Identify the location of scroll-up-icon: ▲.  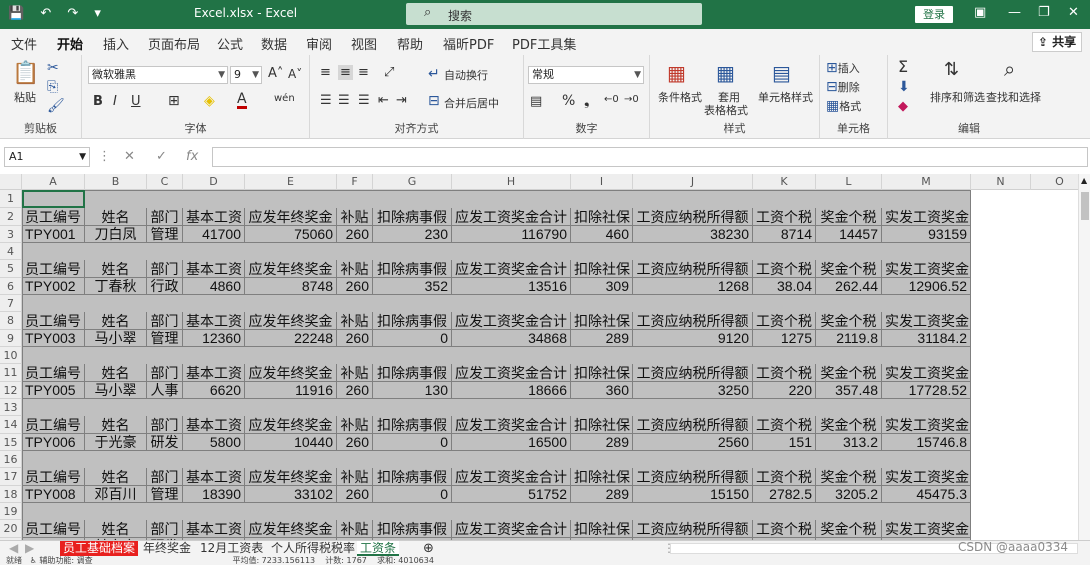
(1084, 180).